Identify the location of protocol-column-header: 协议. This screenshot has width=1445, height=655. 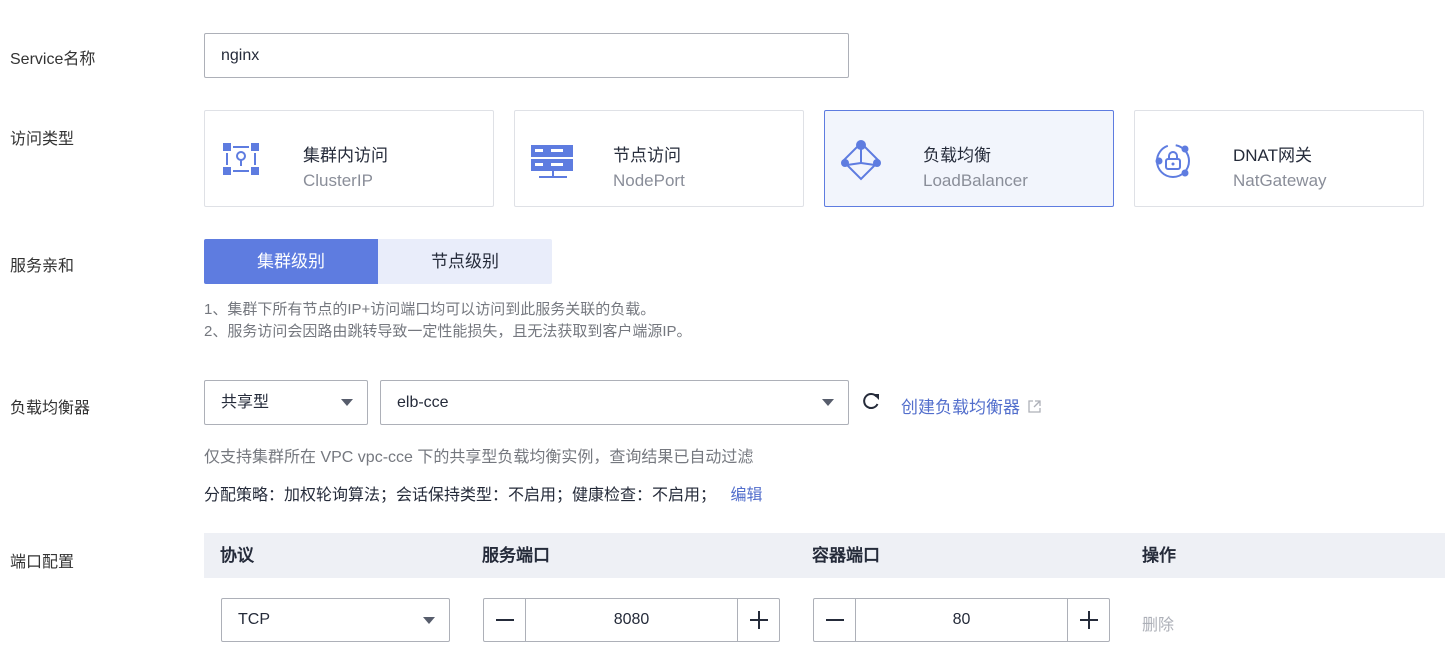
(237, 555).